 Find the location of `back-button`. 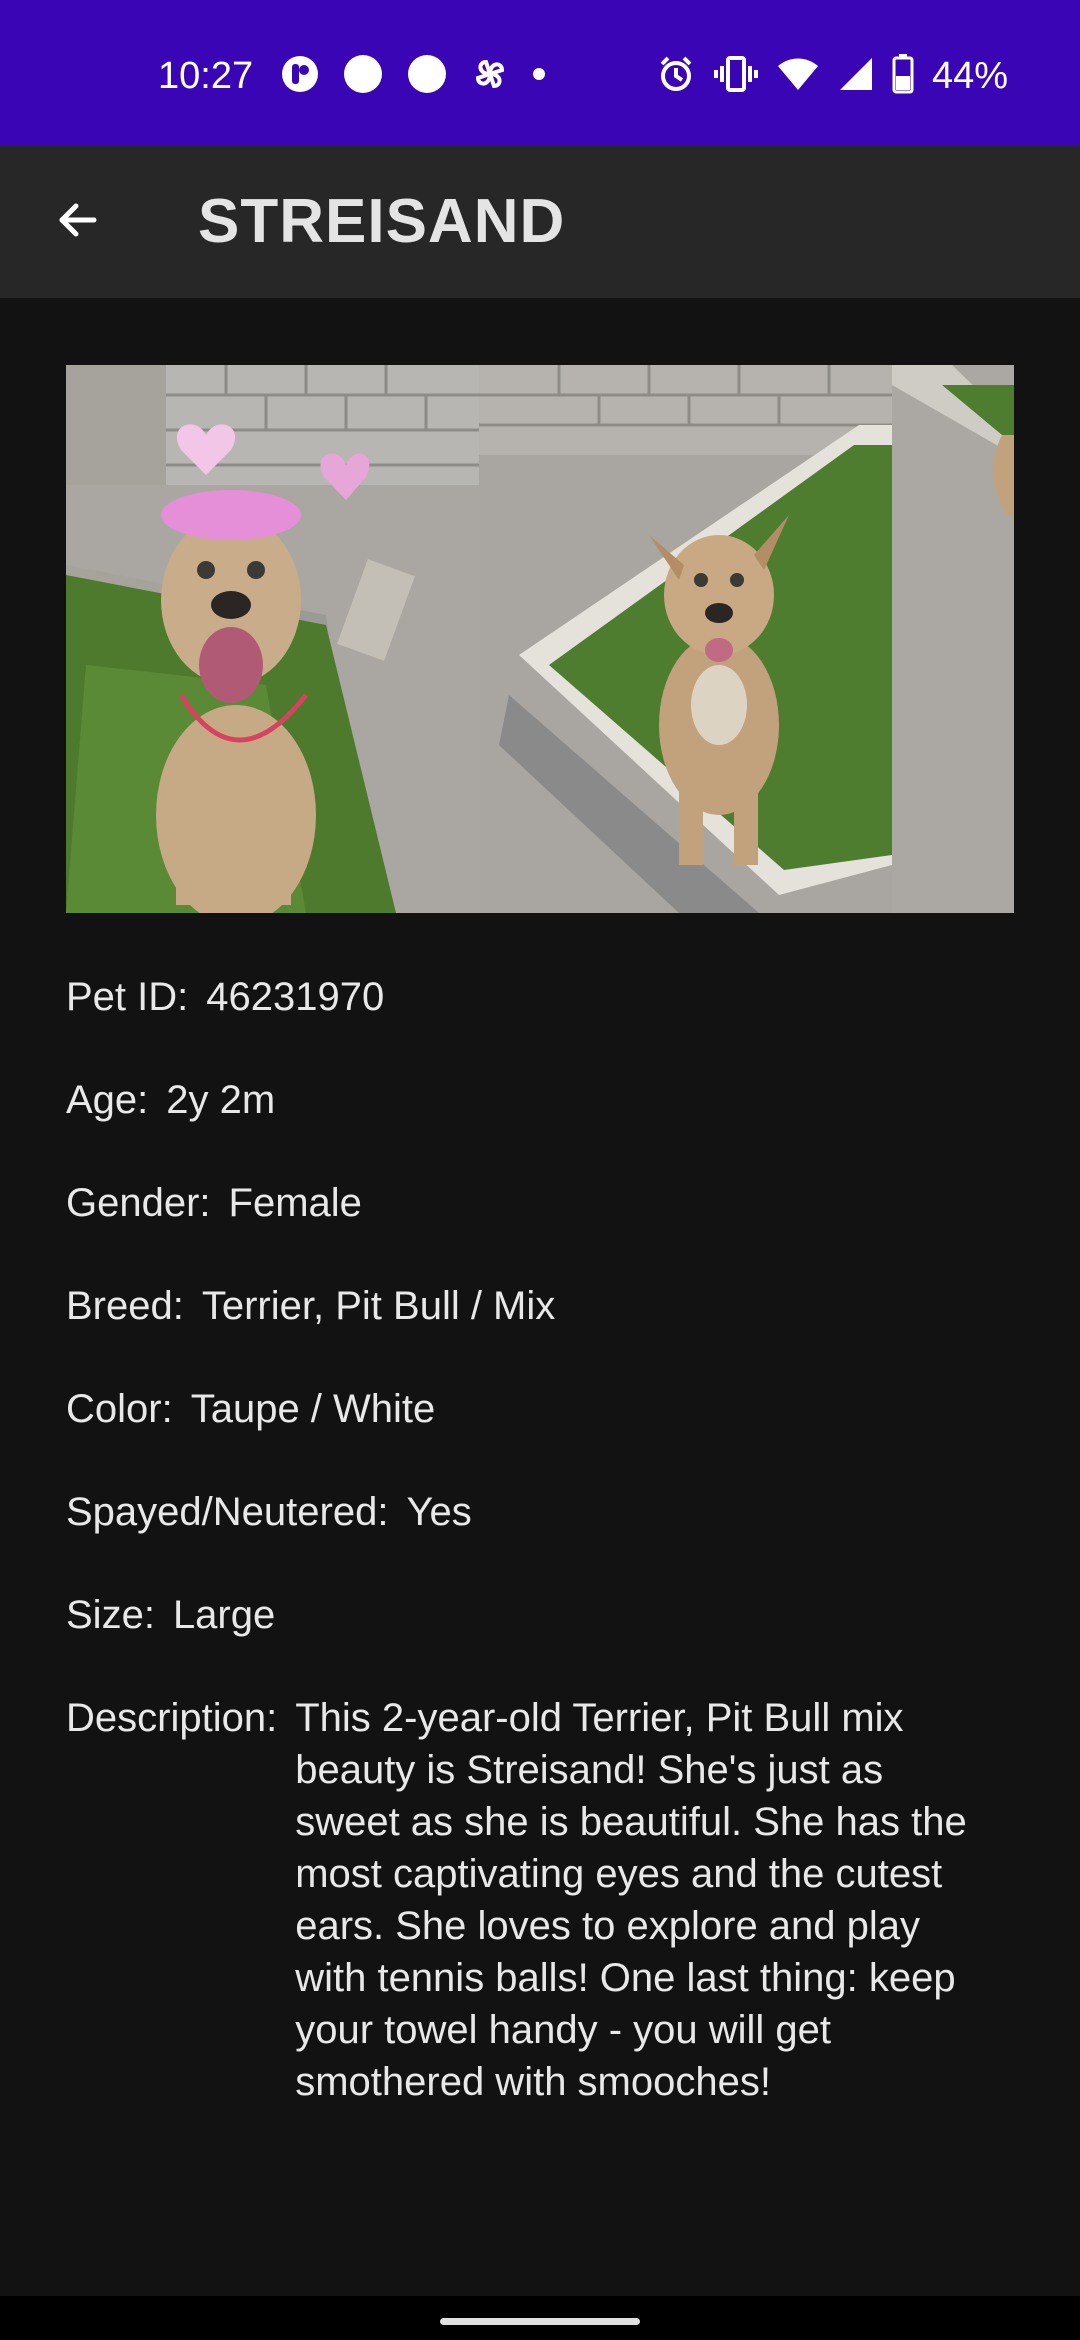

back-button is located at coordinates (78, 222).